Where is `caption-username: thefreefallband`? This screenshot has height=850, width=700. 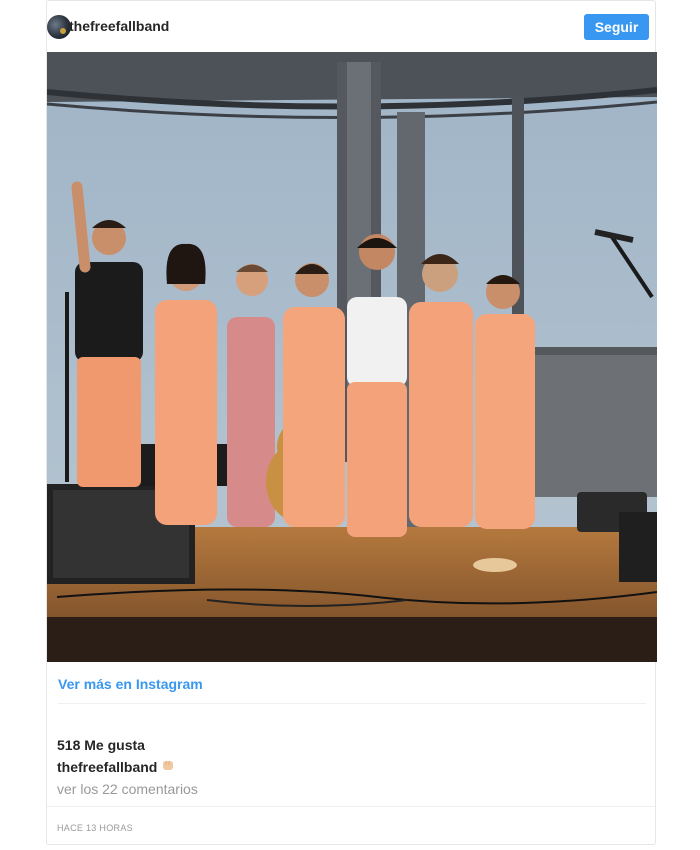
caption-username: thefreefallband is located at coordinates (107, 767).